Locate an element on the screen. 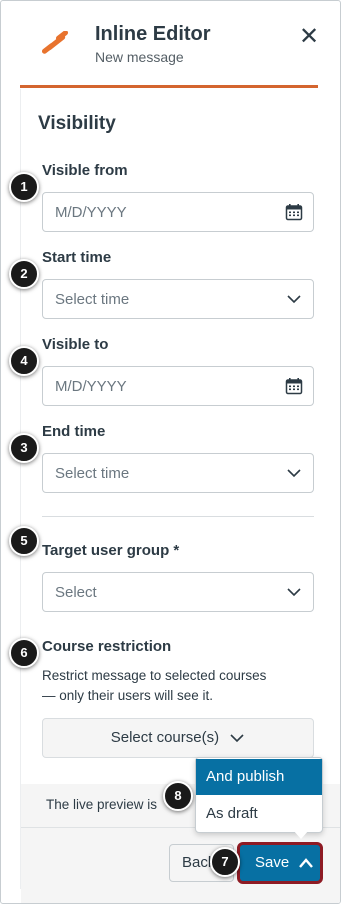 The image size is (341, 904). save-button: Save is located at coordinates (280, 863).